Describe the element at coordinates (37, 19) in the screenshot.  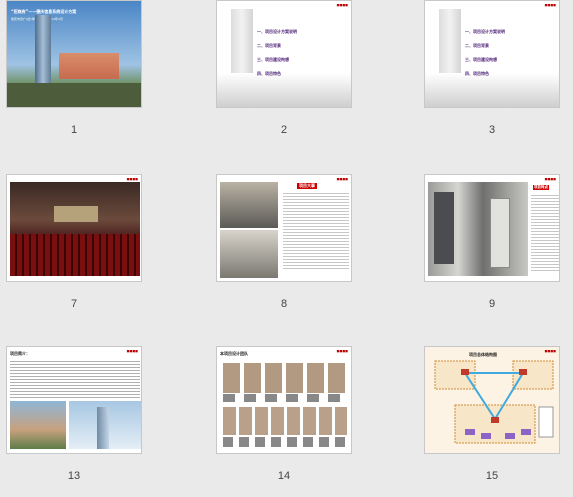
I see `slide-subtitle: 肇庆市德广(德)律师事务所 2014年4月` at that location.